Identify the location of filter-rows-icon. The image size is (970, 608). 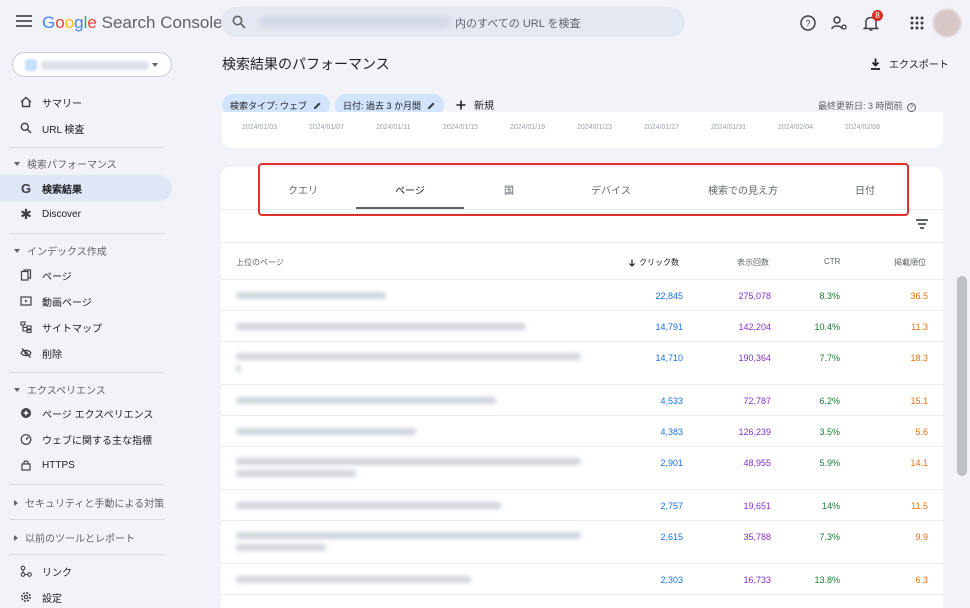
(922, 224).